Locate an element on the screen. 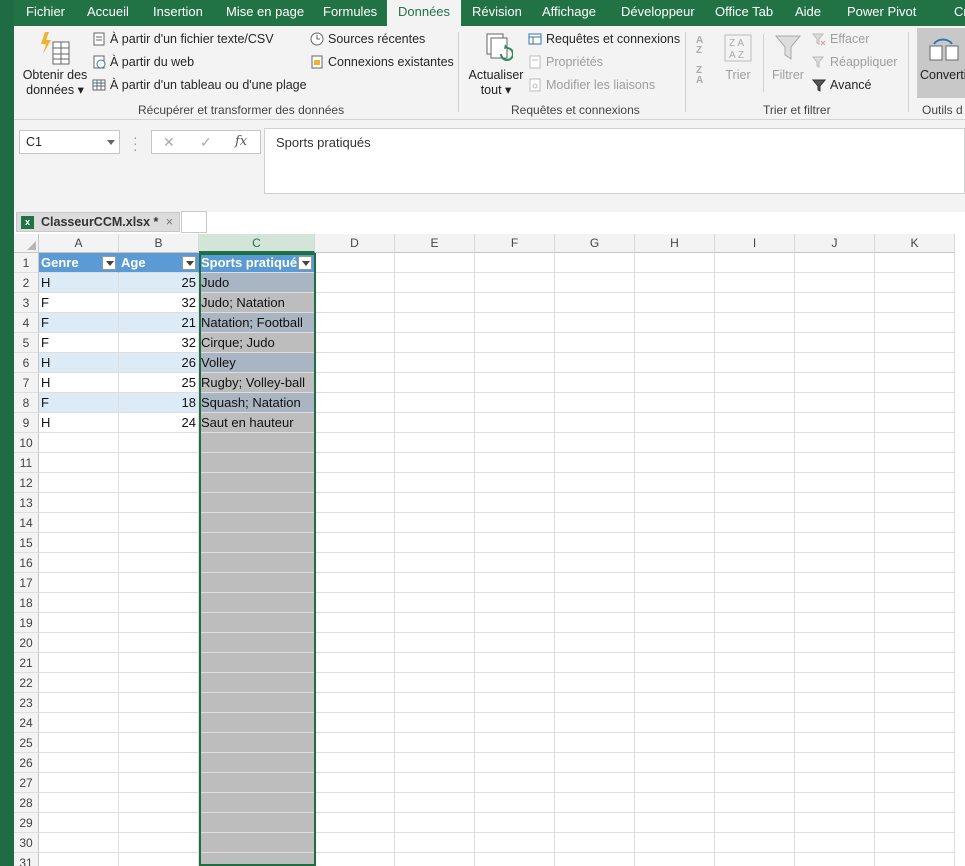 The height and width of the screenshot is (866, 965). more-options-icon: · · · is located at coordinates (135, 143).